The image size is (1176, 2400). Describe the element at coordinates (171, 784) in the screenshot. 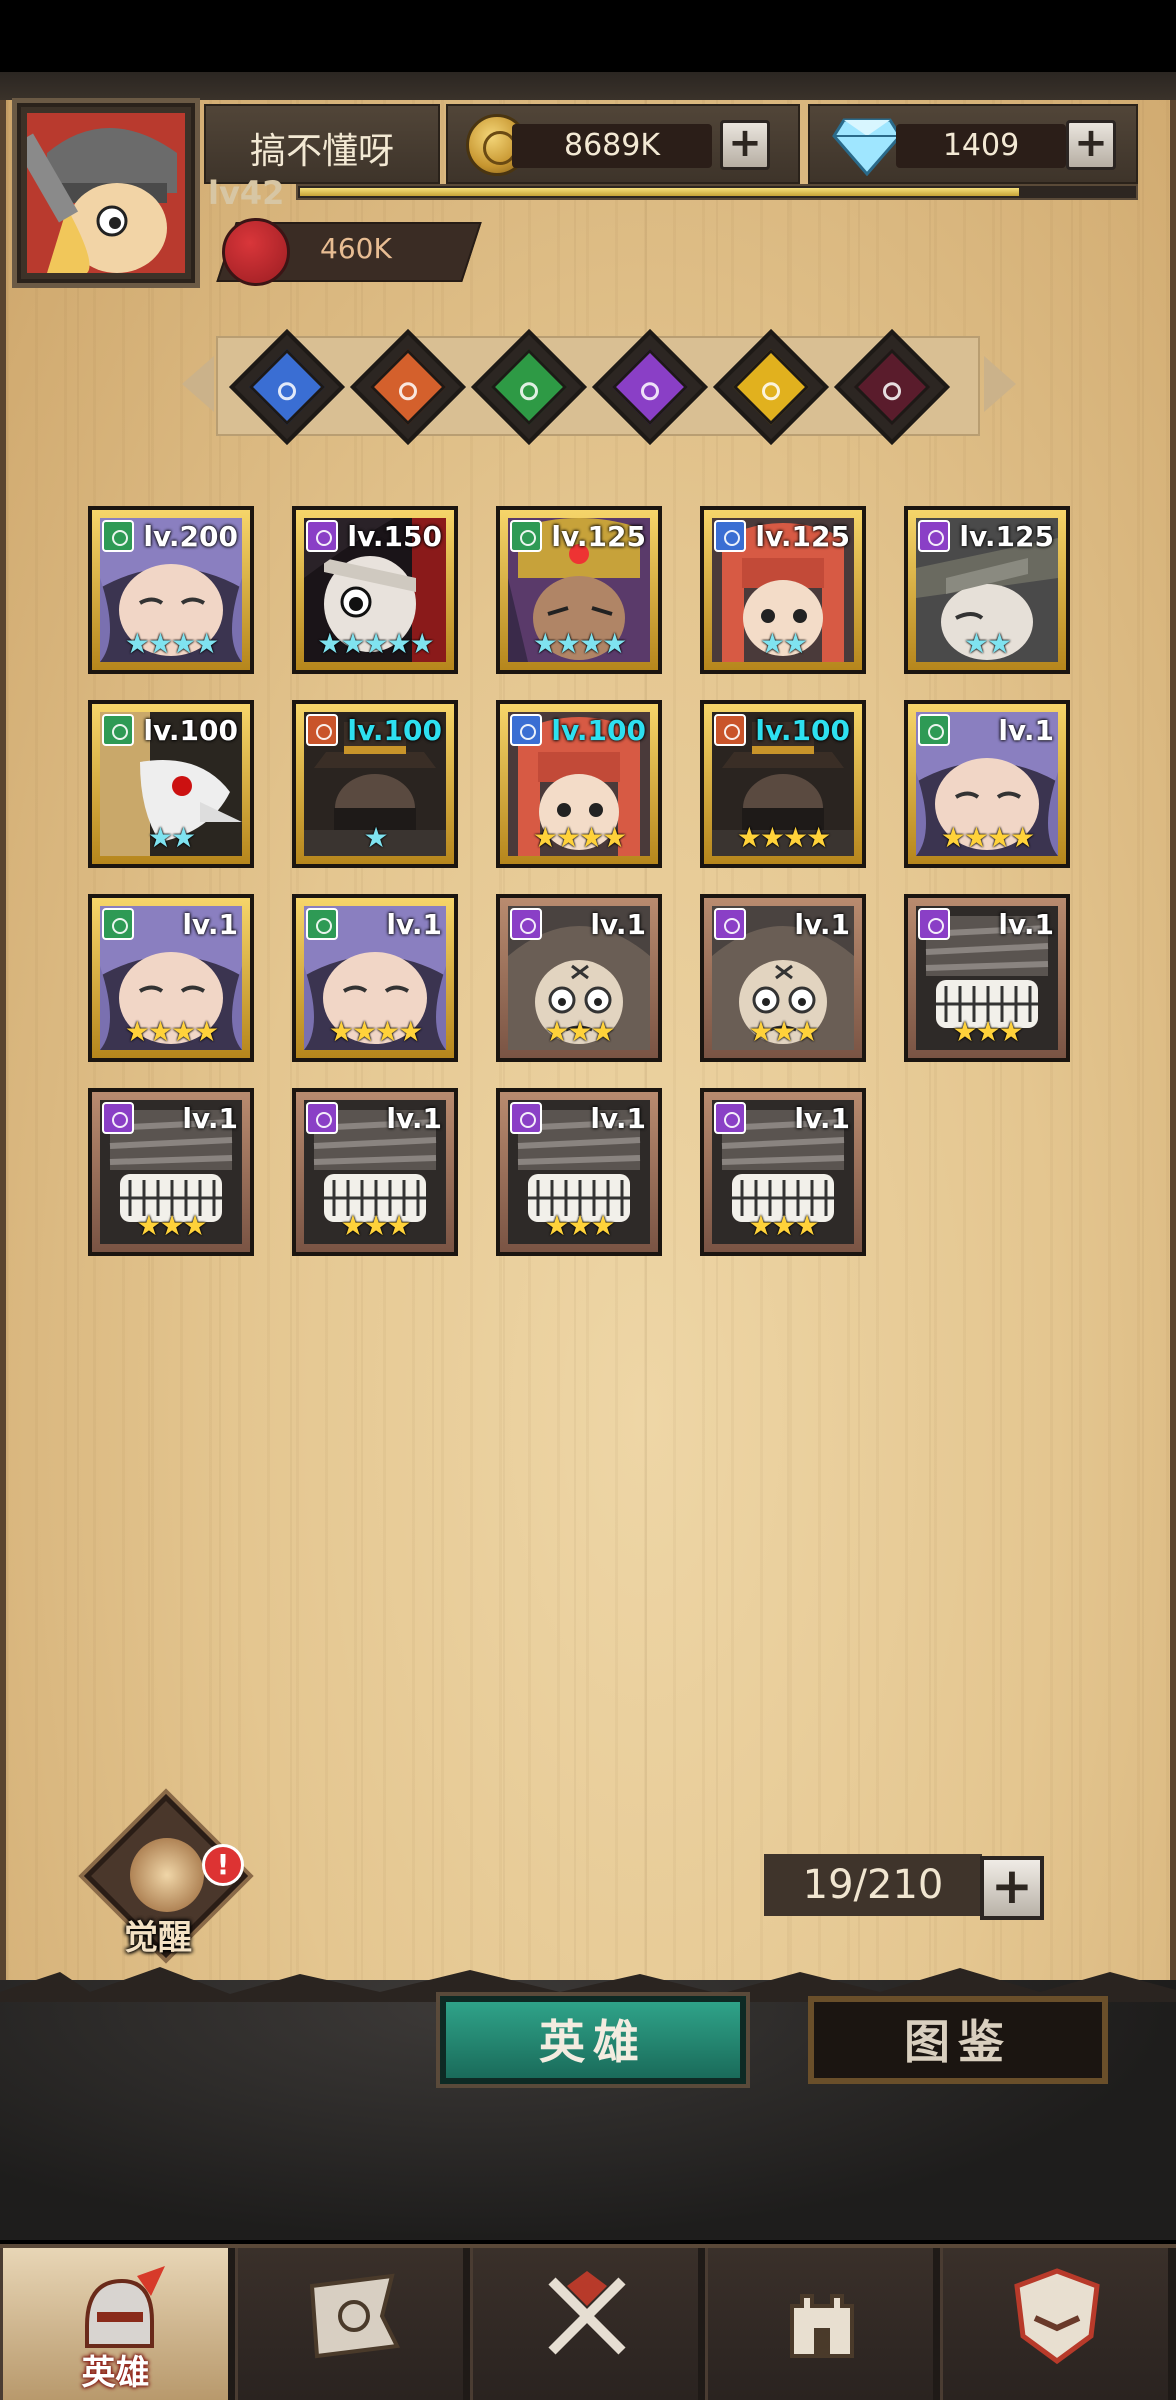

I see `hero-card: lv.100 ★★` at that location.